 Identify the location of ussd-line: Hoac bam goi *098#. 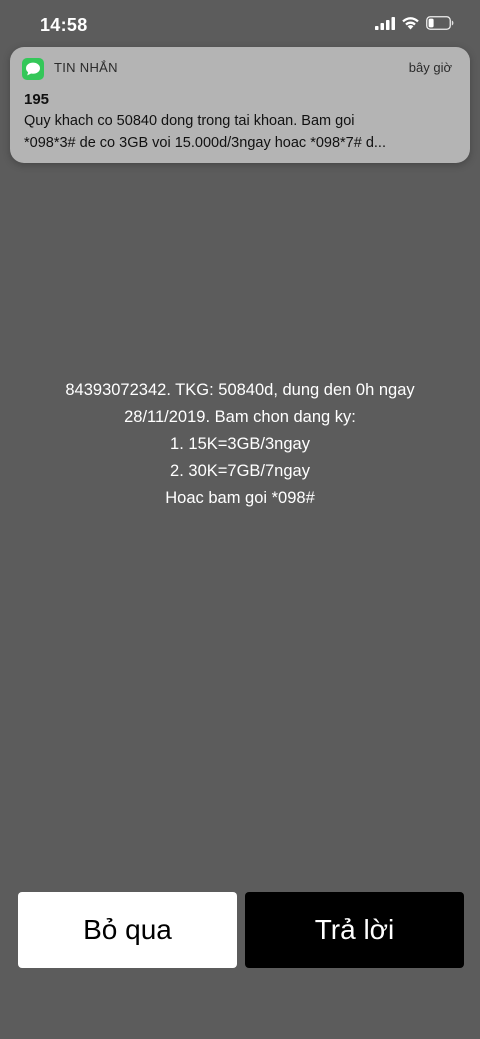
(240, 498).